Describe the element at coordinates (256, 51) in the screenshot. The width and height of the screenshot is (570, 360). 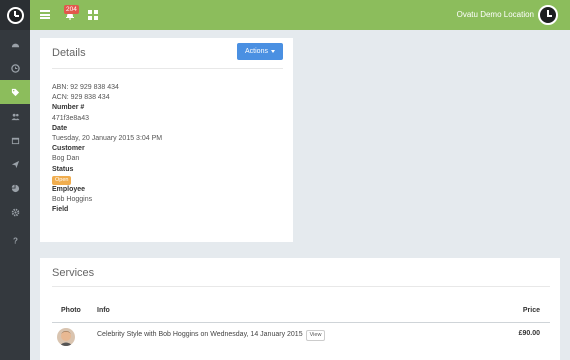
I see `actions-label: Actions` at that location.